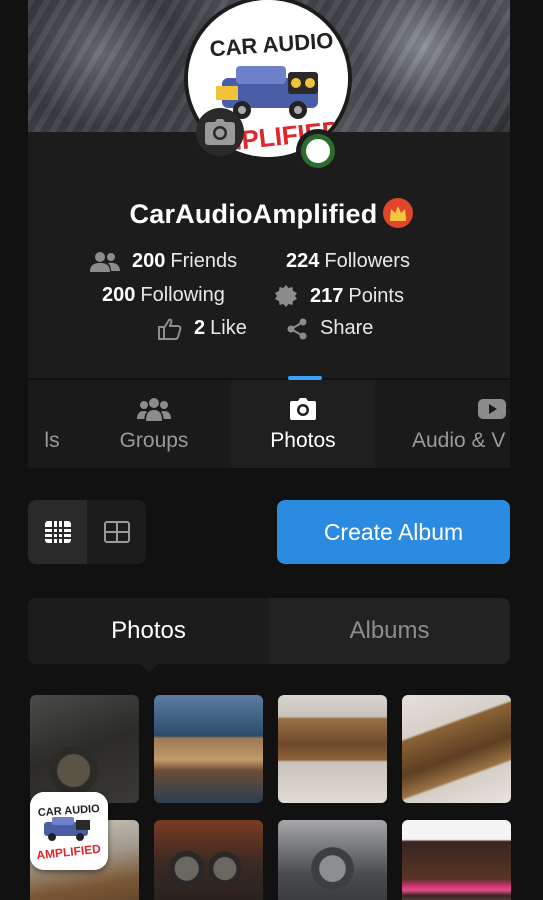 The height and width of the screenshot is (900, 543). What do you see at coordinates (348, 261) in the screenshot?
I see `followers-stat: 224 Followers` at bounding box center [348, 261].